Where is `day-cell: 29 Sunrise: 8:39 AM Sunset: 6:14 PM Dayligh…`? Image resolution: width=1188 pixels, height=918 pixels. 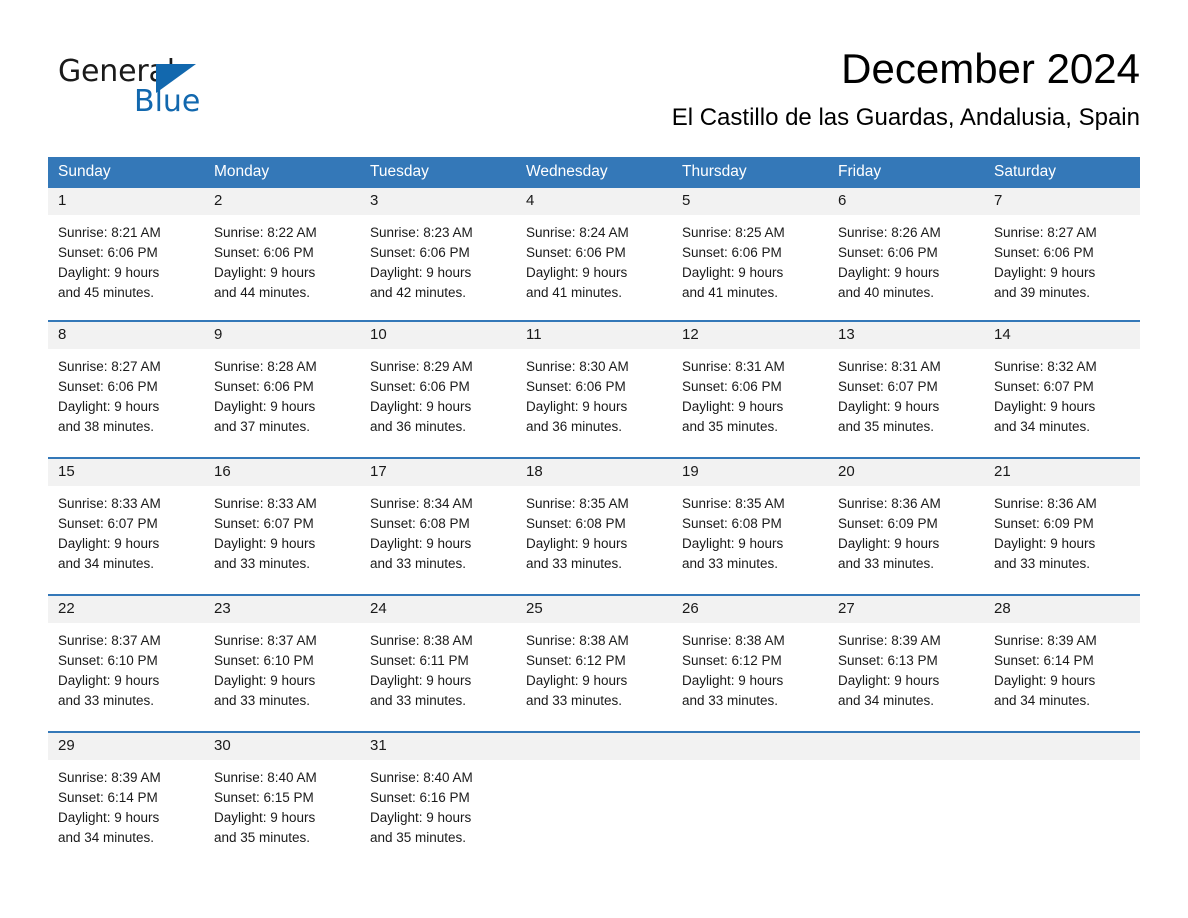
day-cell: 29 Sunrise: 8:39 AM Sunset: 6:14 PM Dayligh… is located at coordinates (126, 800).